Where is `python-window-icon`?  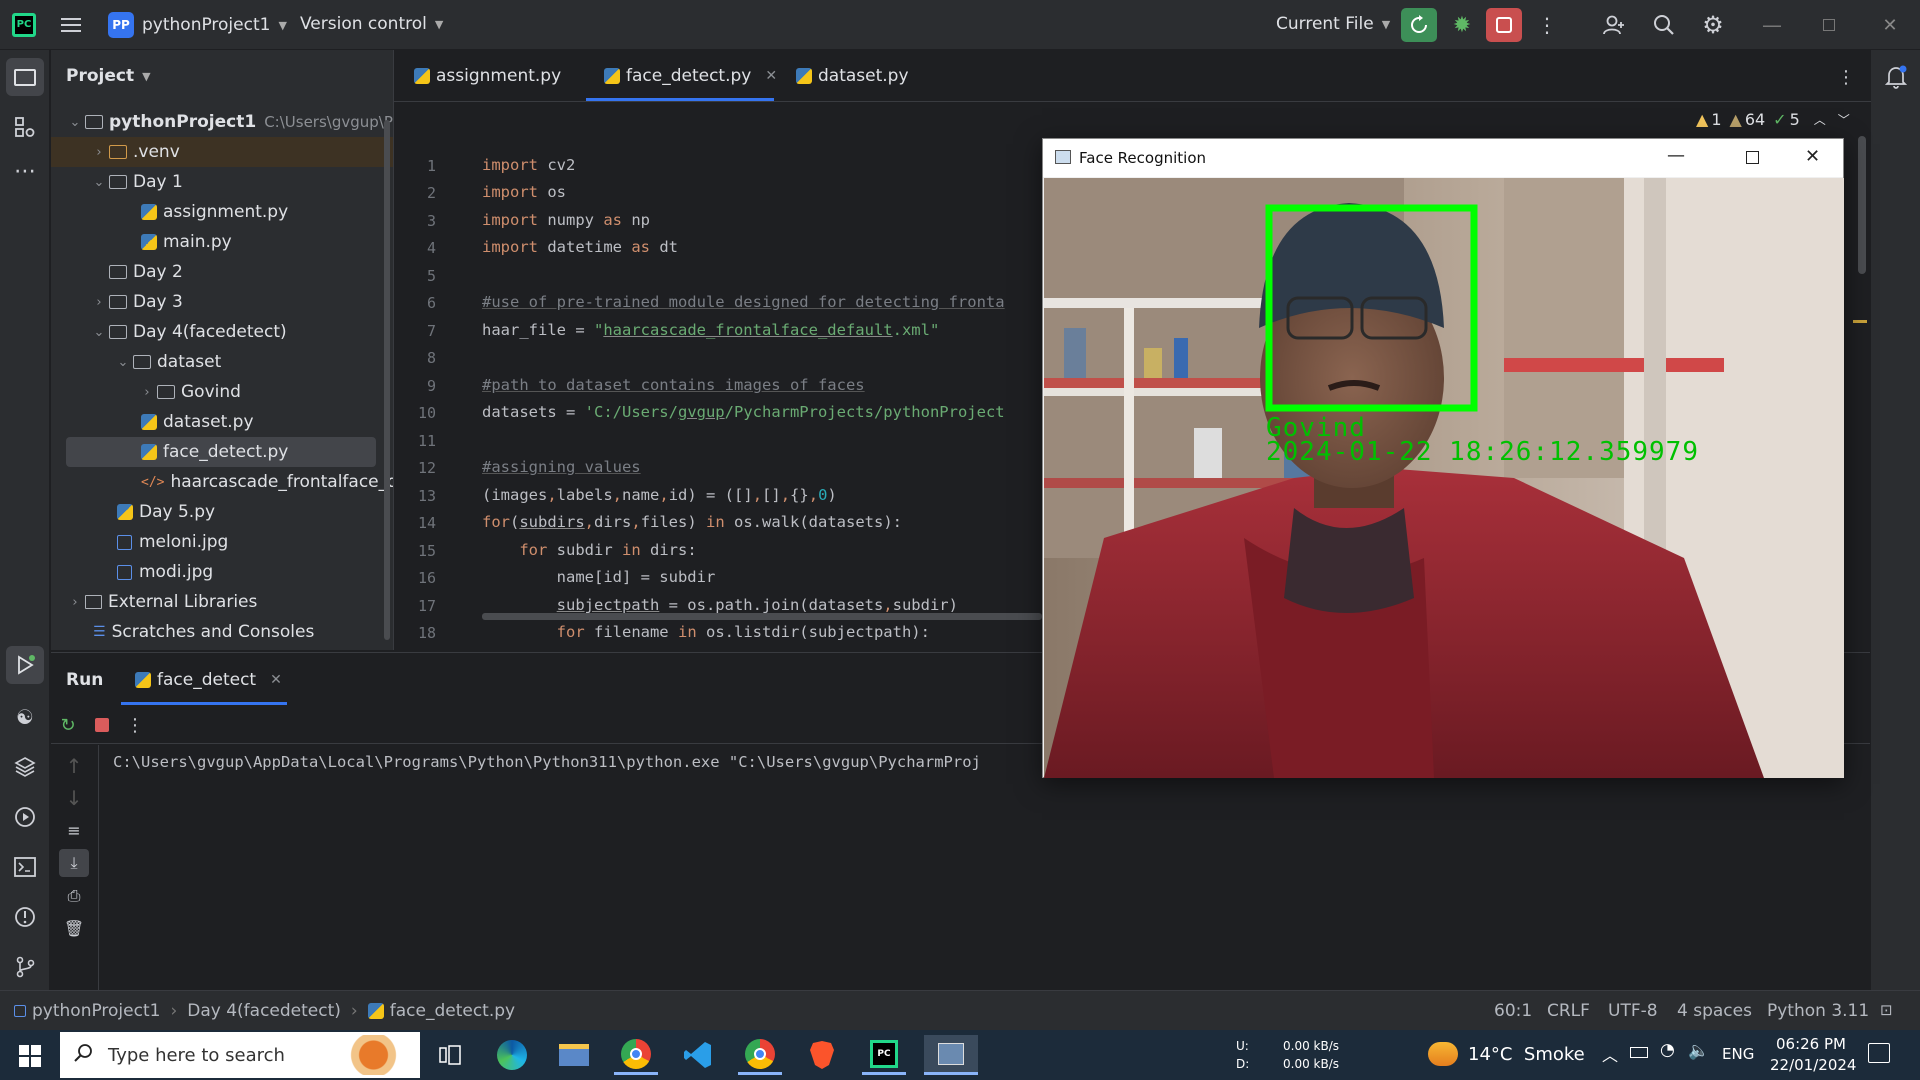
python-window-icon is located at coordinates (951, 1055).